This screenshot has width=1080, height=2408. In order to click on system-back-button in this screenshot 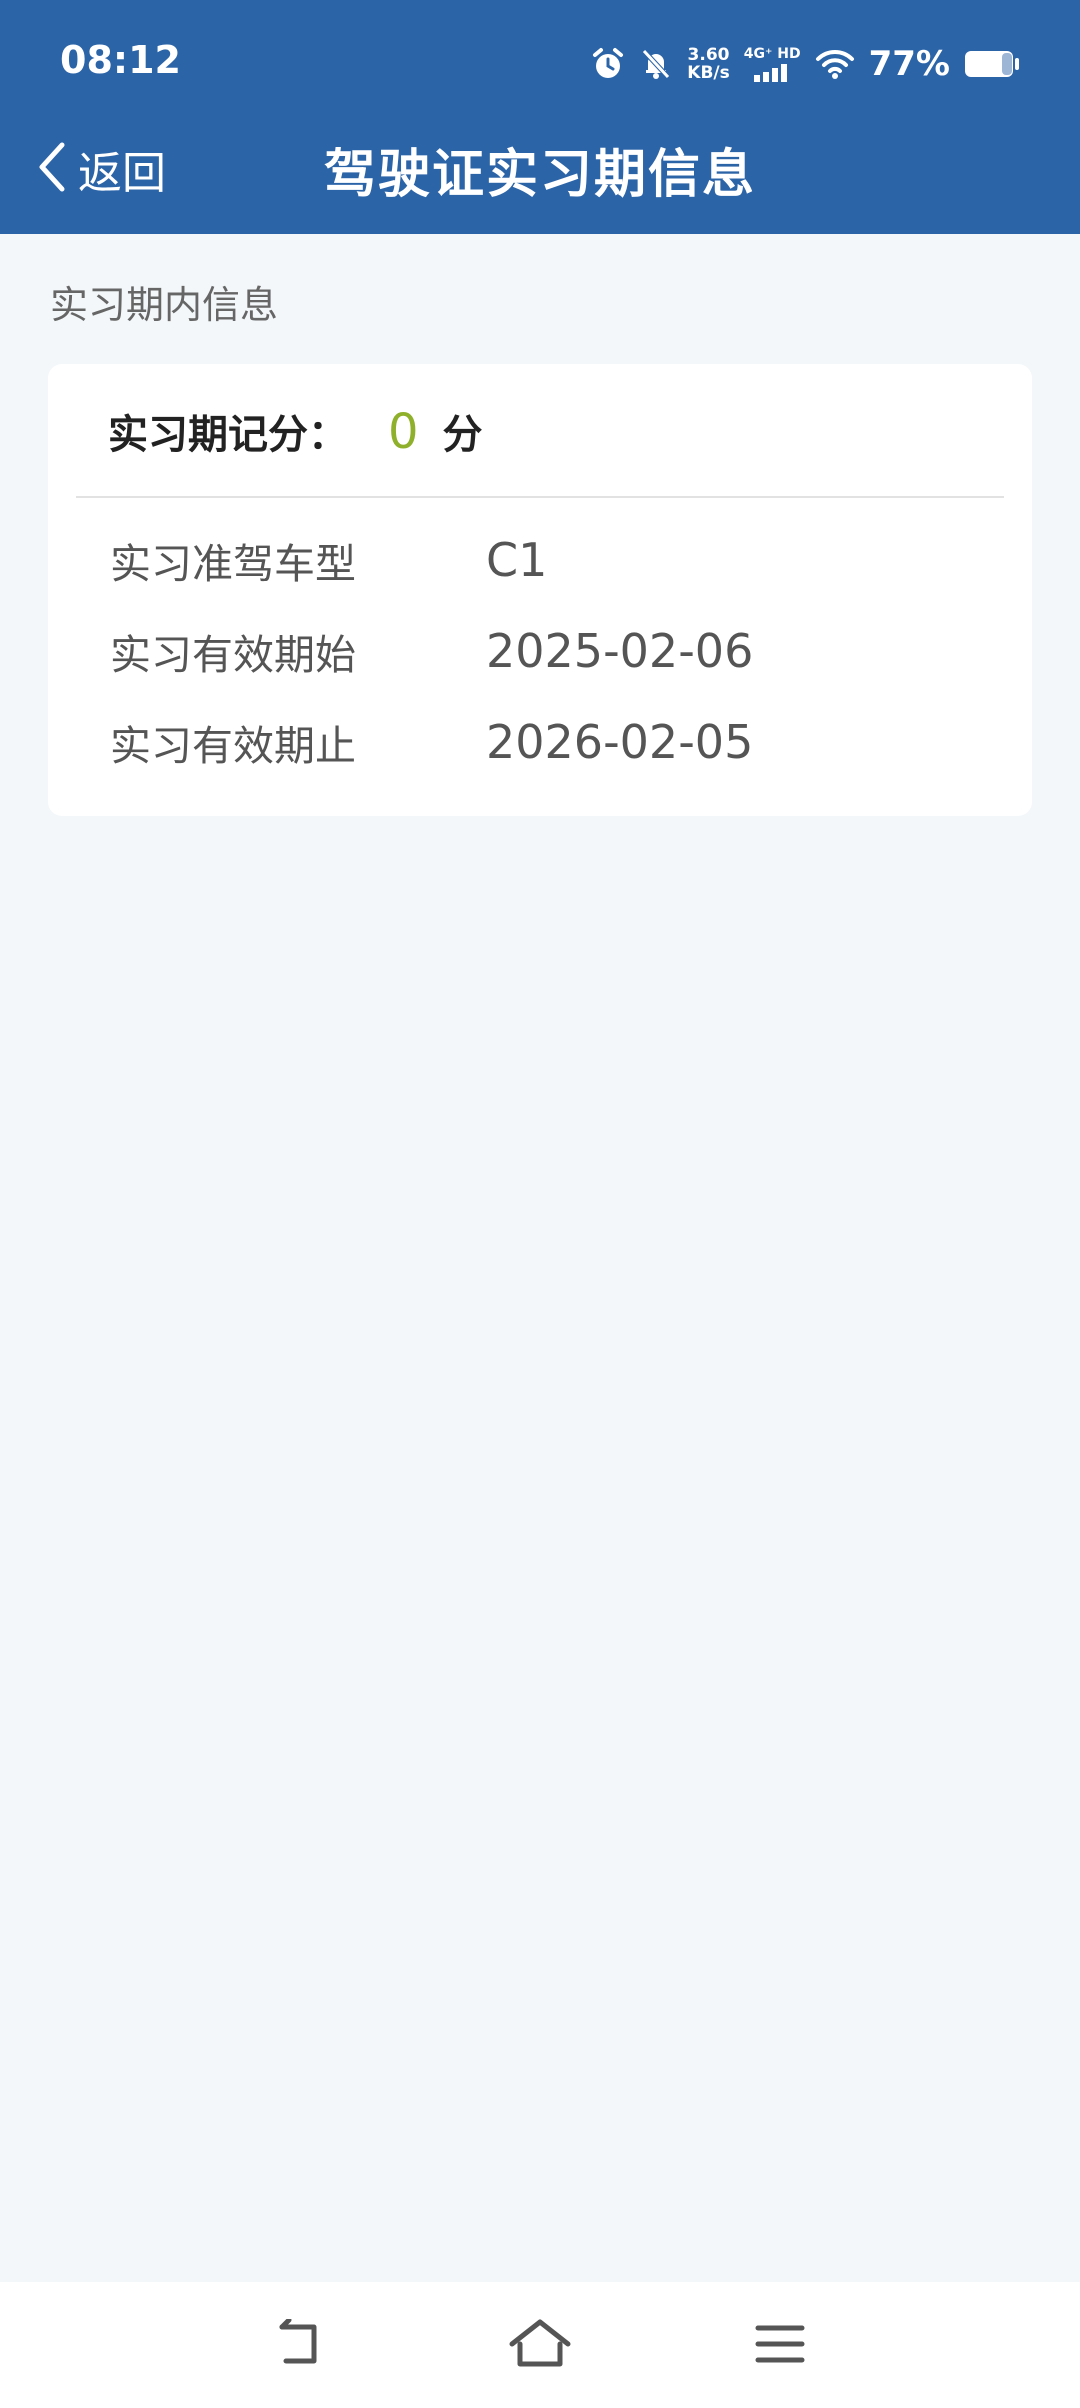, I will do `click(300, 2344)`.